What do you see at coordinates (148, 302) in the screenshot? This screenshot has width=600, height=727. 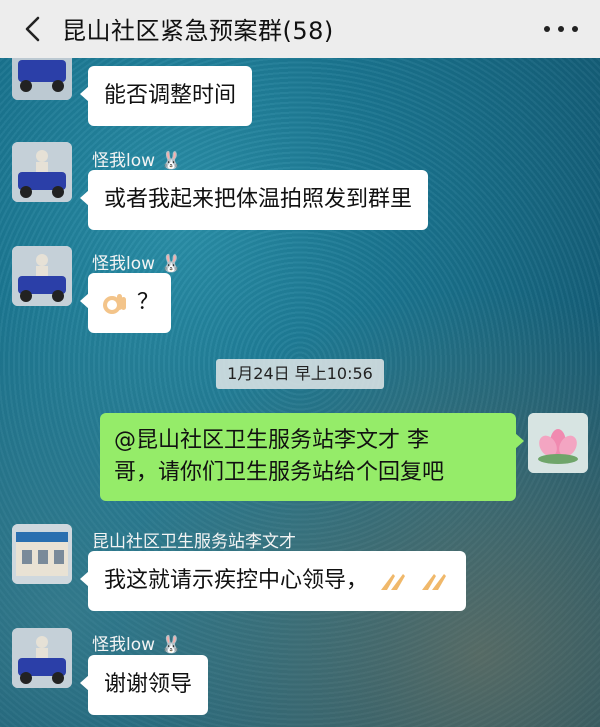 I see `message-text: ？` at bounding box center [148, 302].